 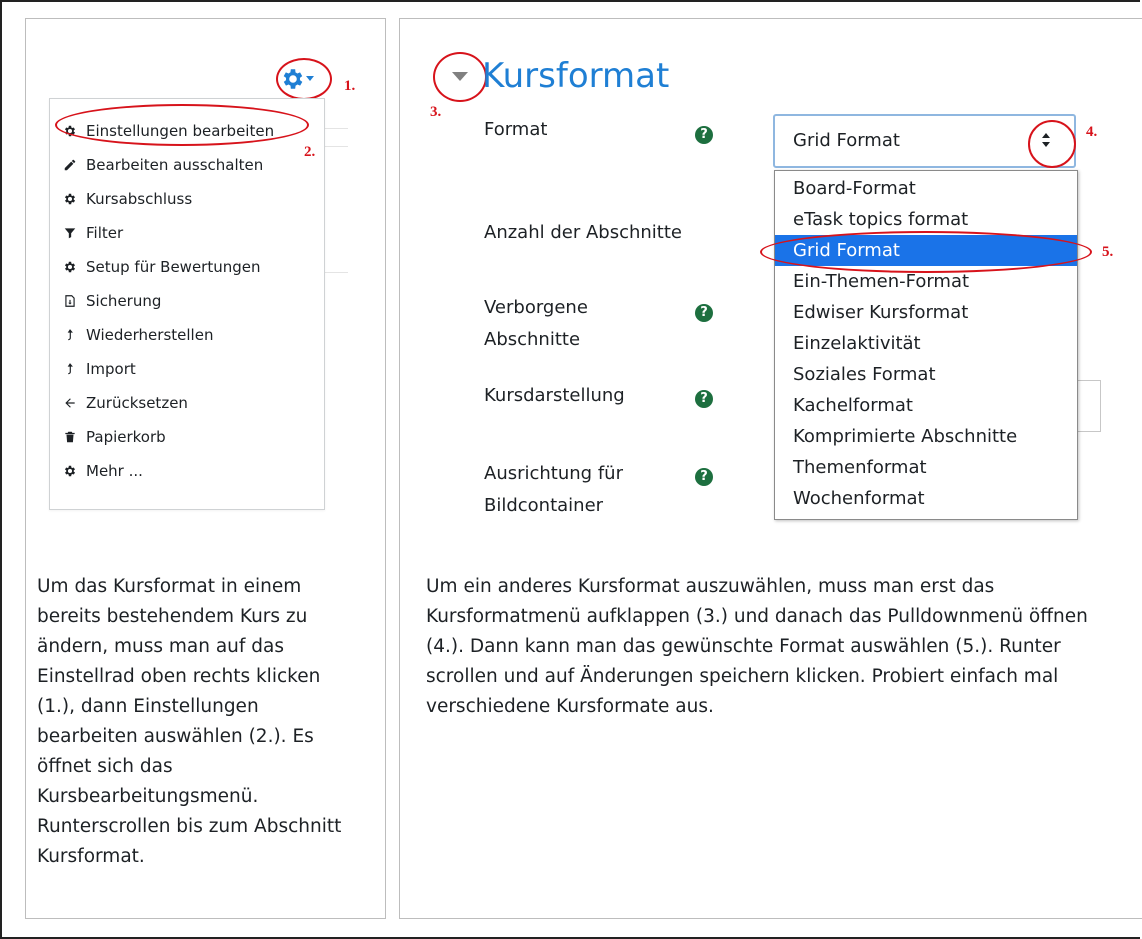 I want to click on menu-item-setup-bewertungen: Setup für Bewertungen, so click(x=161, y=267).